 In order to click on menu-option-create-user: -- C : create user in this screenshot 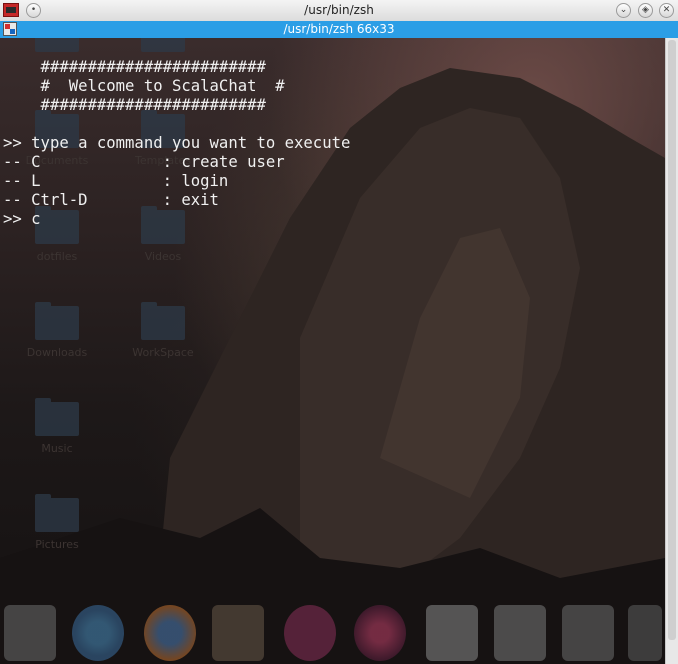, I will do `click(144, 162)`.